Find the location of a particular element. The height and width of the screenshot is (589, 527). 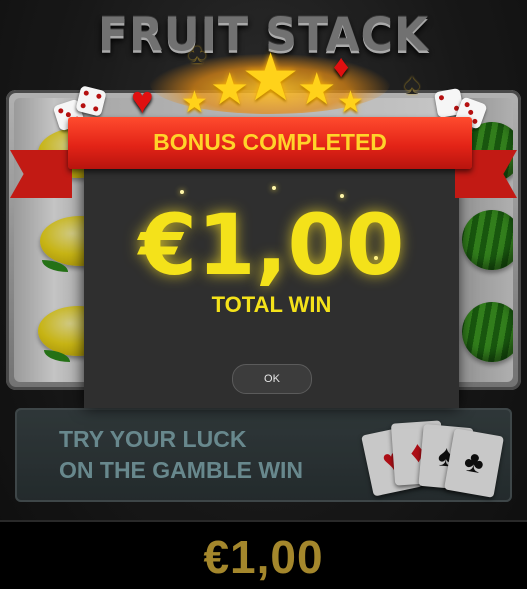

heart-icon: ♥ is located at coordinates (142, 101).